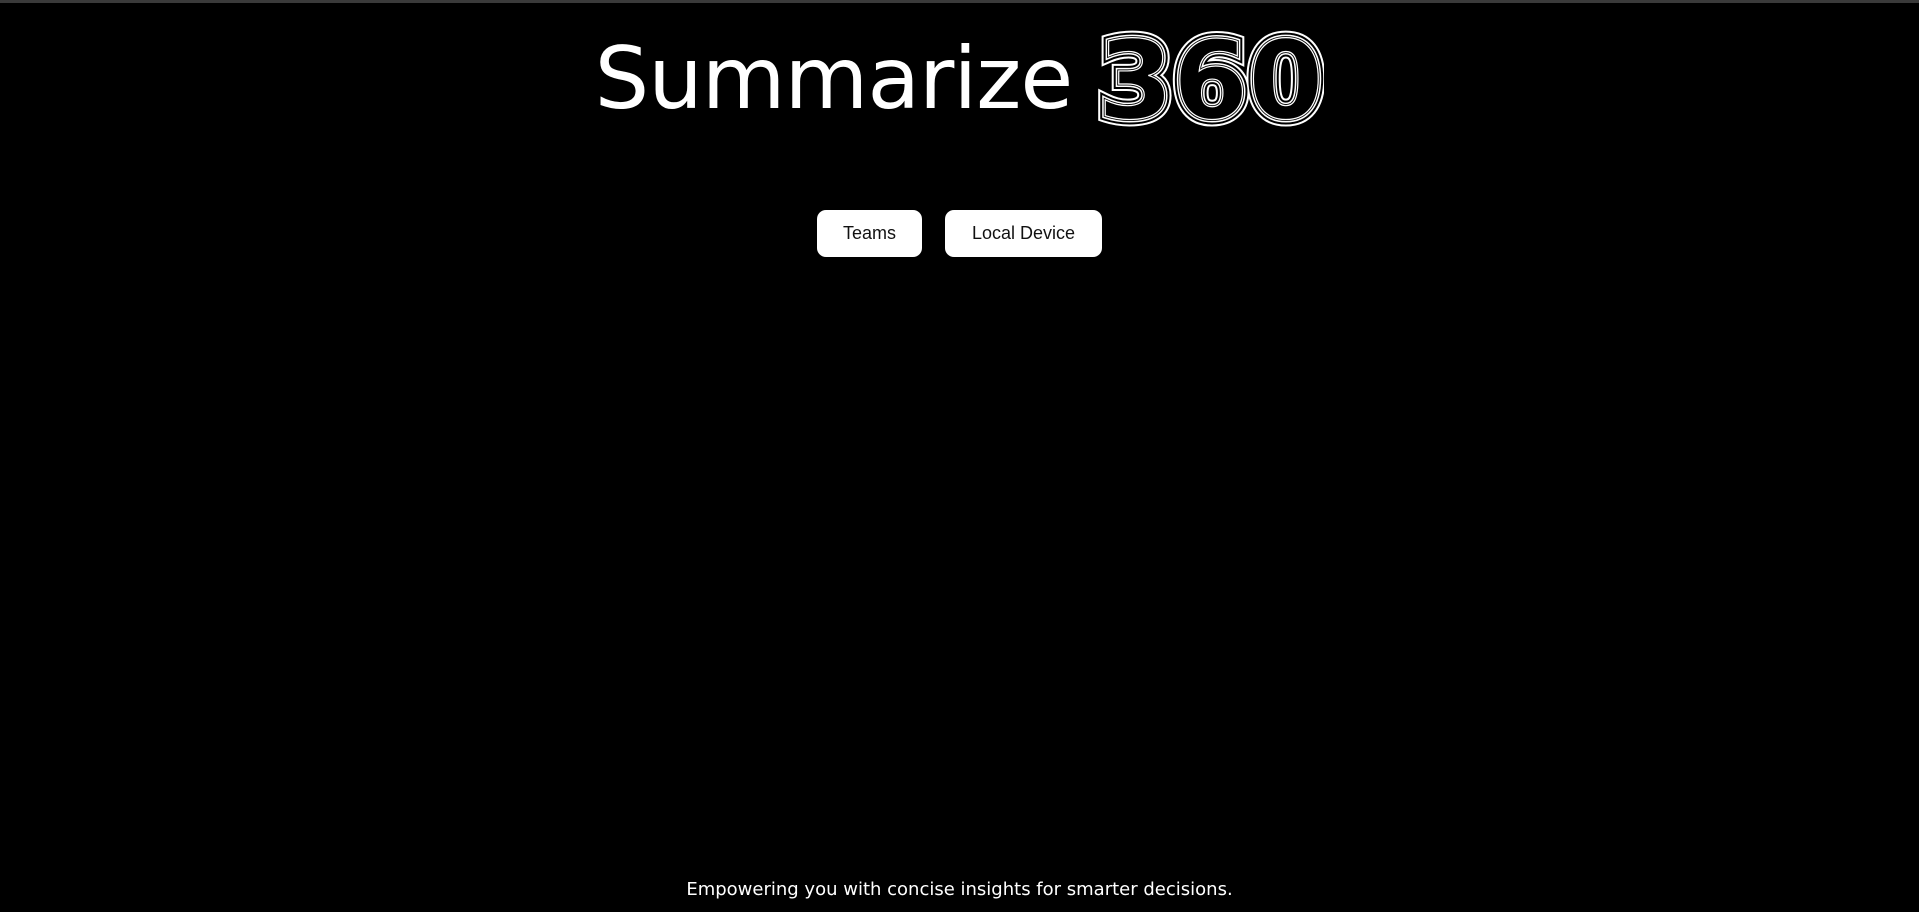 The height and width of the screenshot is (912, 1919). I want to click on source-selector: Teams Local Device, so click(959, 233).